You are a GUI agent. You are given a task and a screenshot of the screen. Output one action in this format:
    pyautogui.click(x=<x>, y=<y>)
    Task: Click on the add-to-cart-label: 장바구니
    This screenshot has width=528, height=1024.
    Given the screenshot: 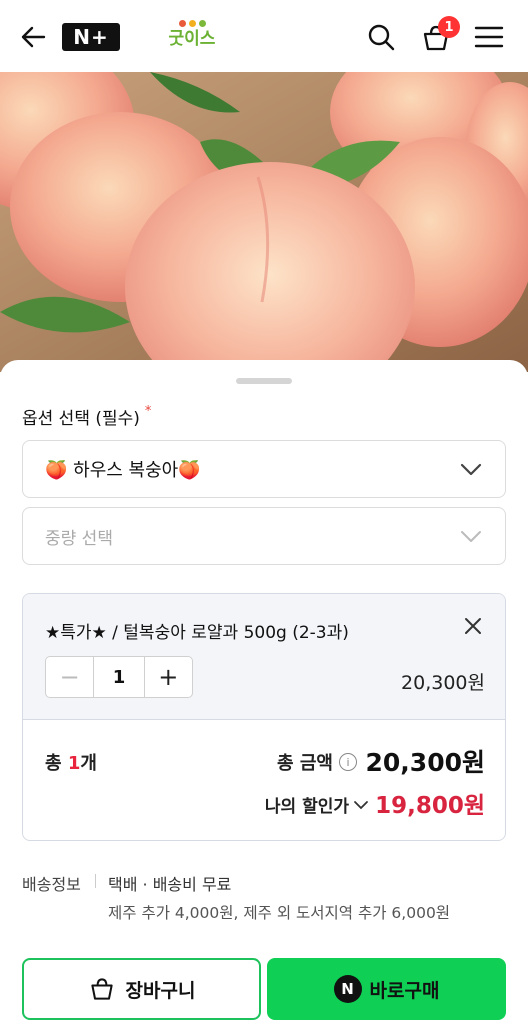 What is the action you would take?
    pyautogui.click(x=160, y=990)
    